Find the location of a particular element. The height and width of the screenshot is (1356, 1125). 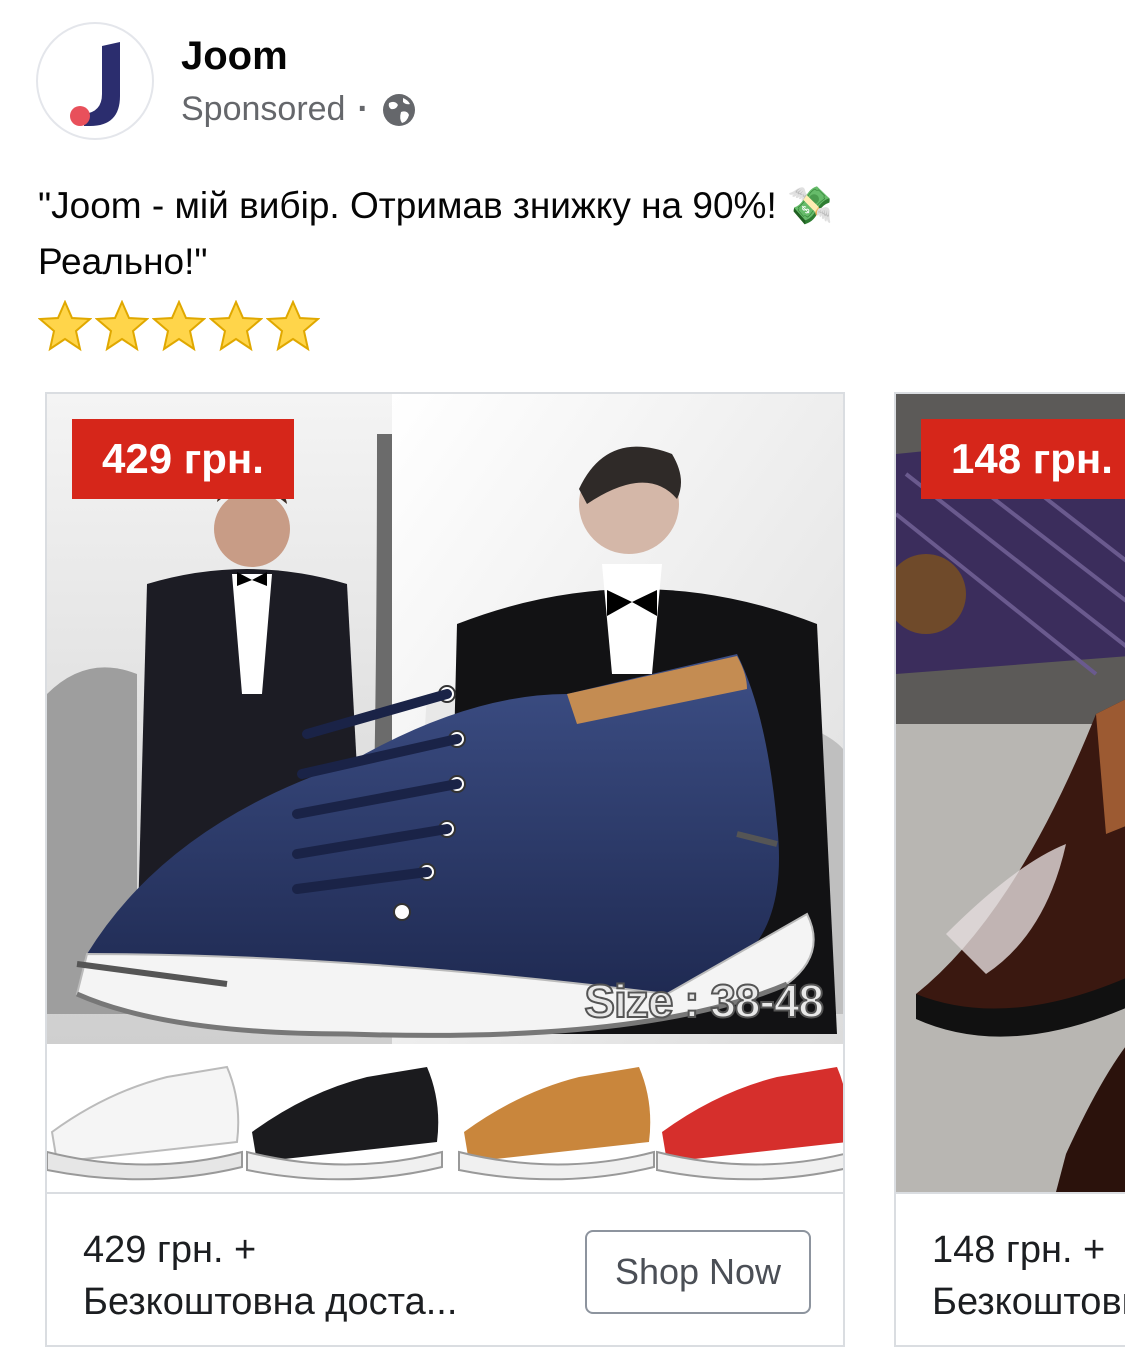

carousel-card-2: 148 грн. 148 грн. + Безкоштовна доставка is located at coordinates (1009, 869).